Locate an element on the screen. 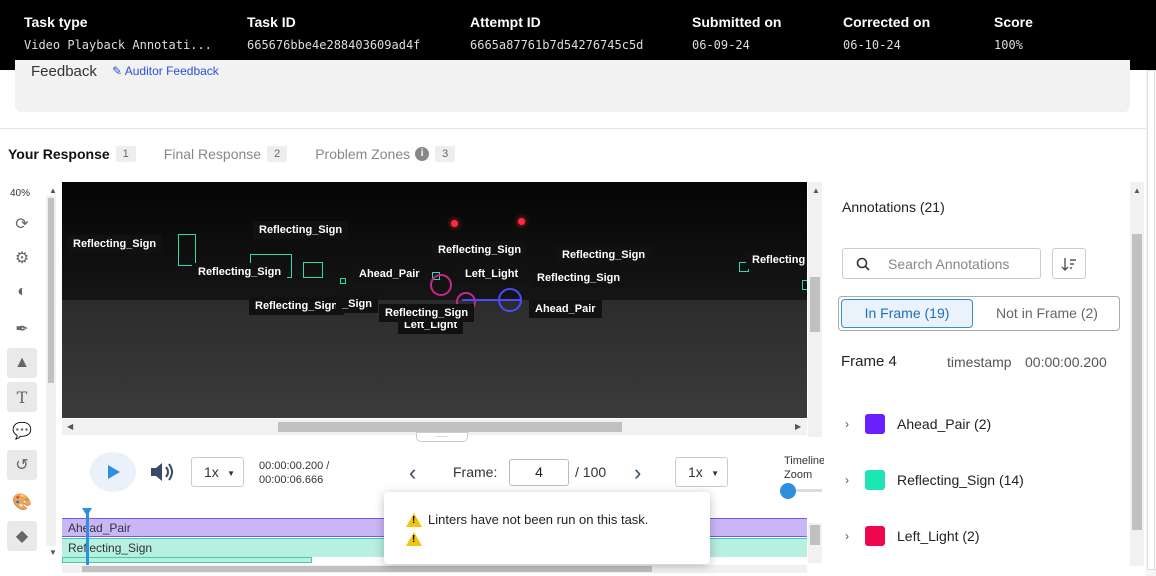 The height and width of the screenshot is (576, 1156). annotation-group-reflecting-sign: › Reflecting_Sign (14) is located at coordinates (934, 480).